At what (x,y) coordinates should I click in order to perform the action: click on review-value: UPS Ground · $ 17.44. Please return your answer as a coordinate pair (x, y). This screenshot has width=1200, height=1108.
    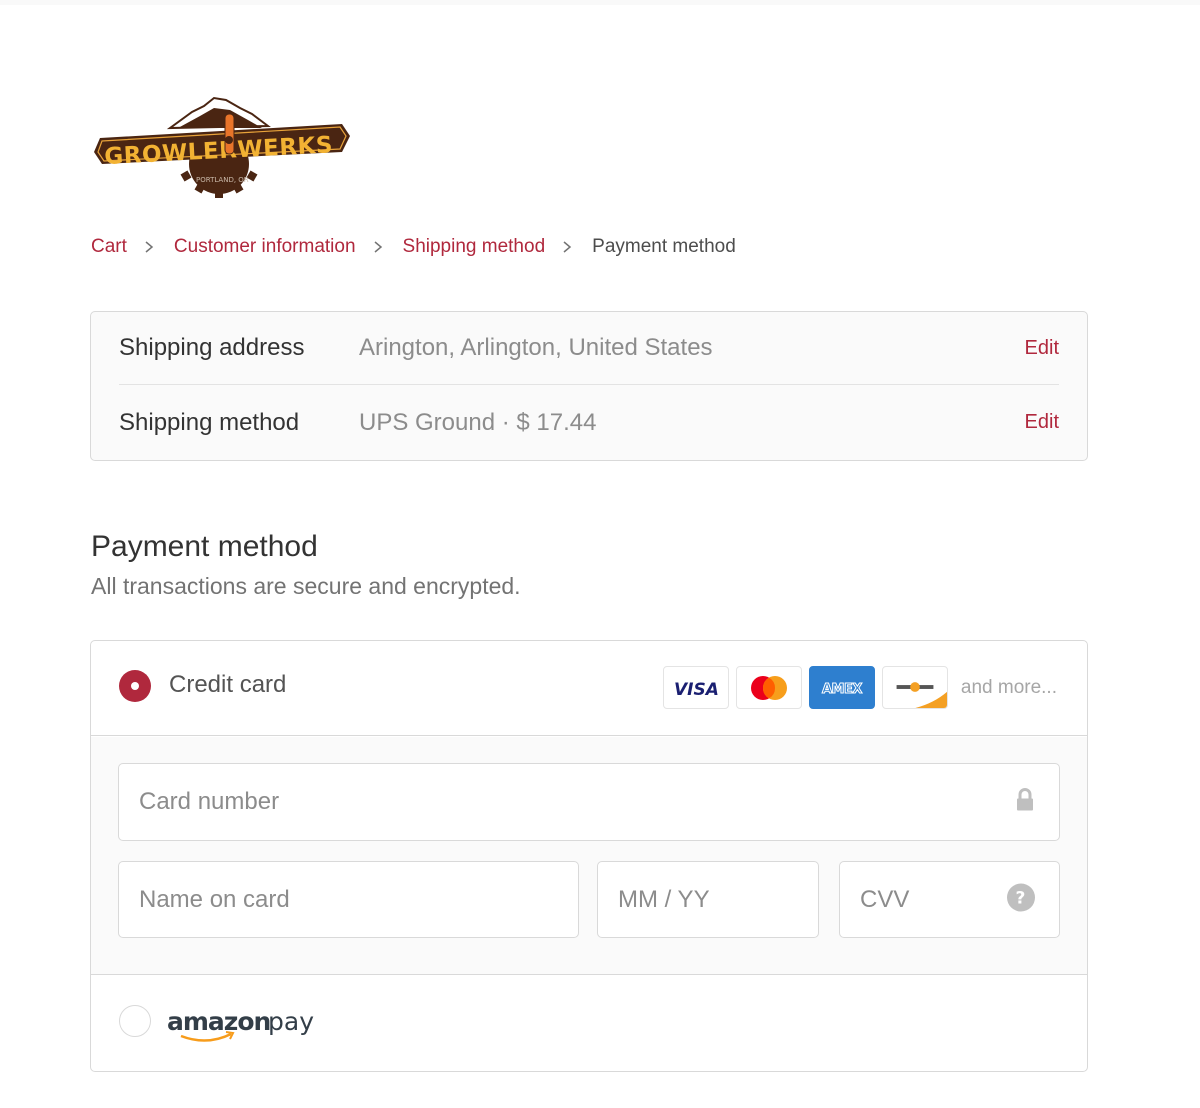
    Looking at the image, I should click on (478, 422).